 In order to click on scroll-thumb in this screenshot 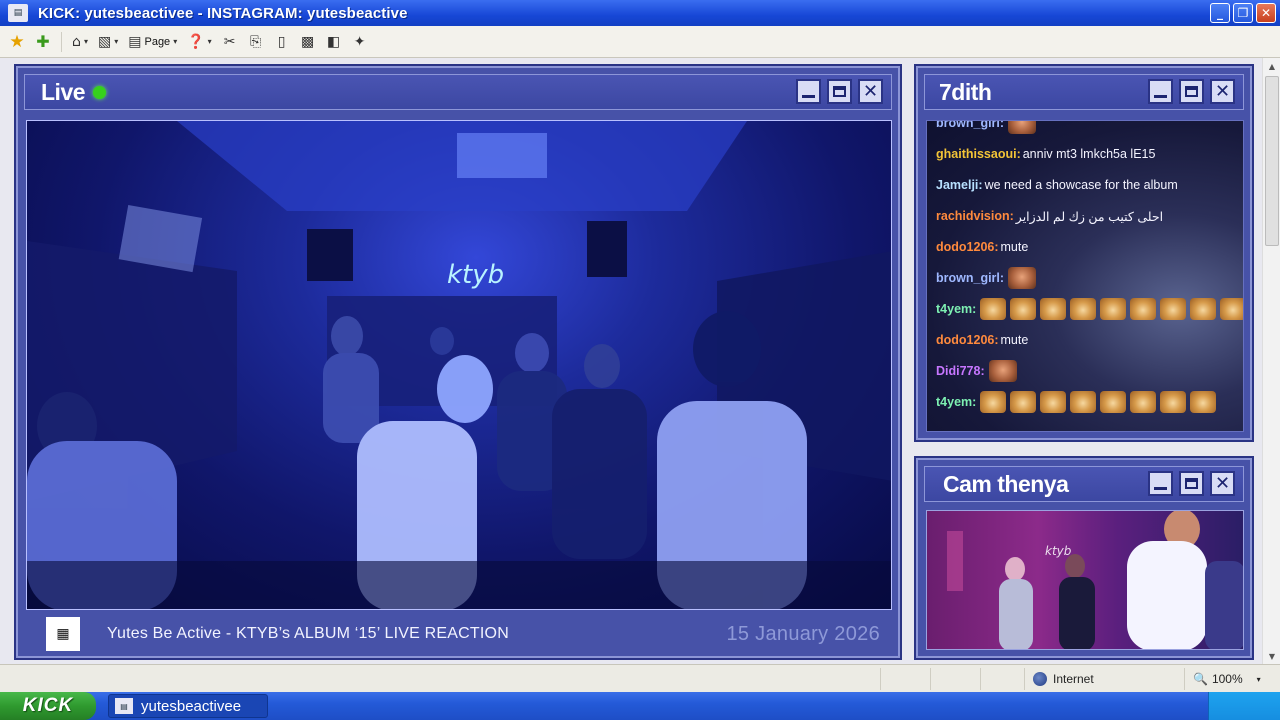, I will do `click(1272, 161)`.